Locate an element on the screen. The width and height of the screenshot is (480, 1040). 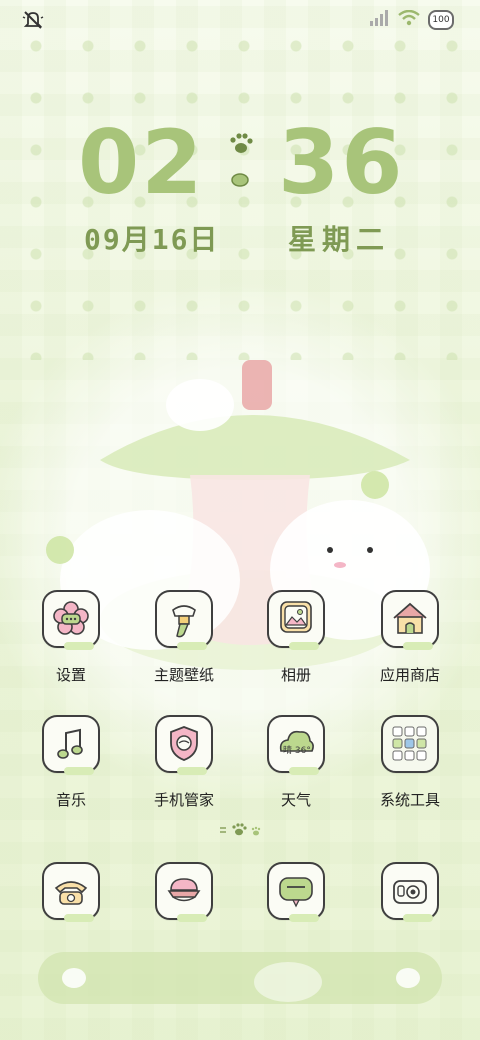
paint-brush-icon is located at coordinates (184, 620).